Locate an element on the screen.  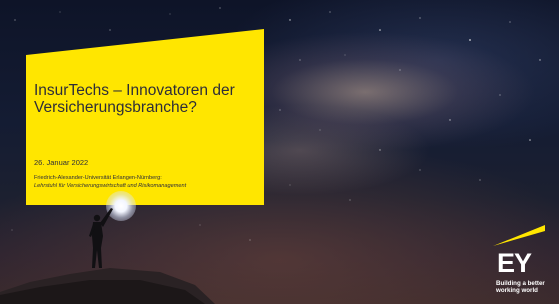
ey-logo: EY Building a better working world is located at coordinates (523, 262).